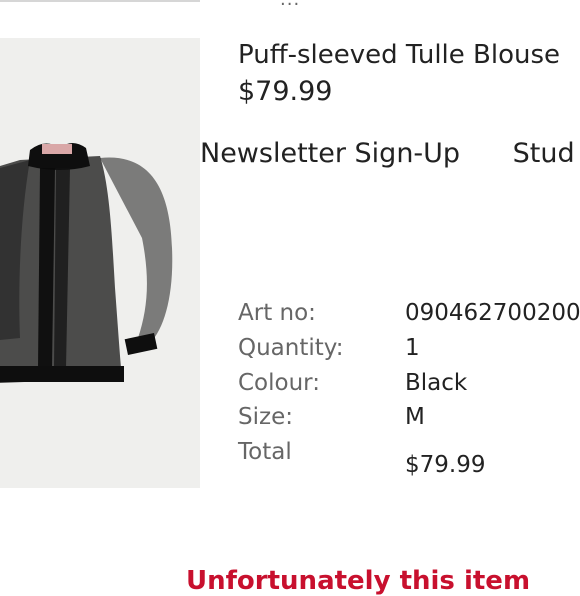 The width and height of the screenshot is (580, 596). Describe the element at coordinates (330, 153) in the screenshot. I see `nav-link-newsletter: Newsletter Sign-Up` at that location.